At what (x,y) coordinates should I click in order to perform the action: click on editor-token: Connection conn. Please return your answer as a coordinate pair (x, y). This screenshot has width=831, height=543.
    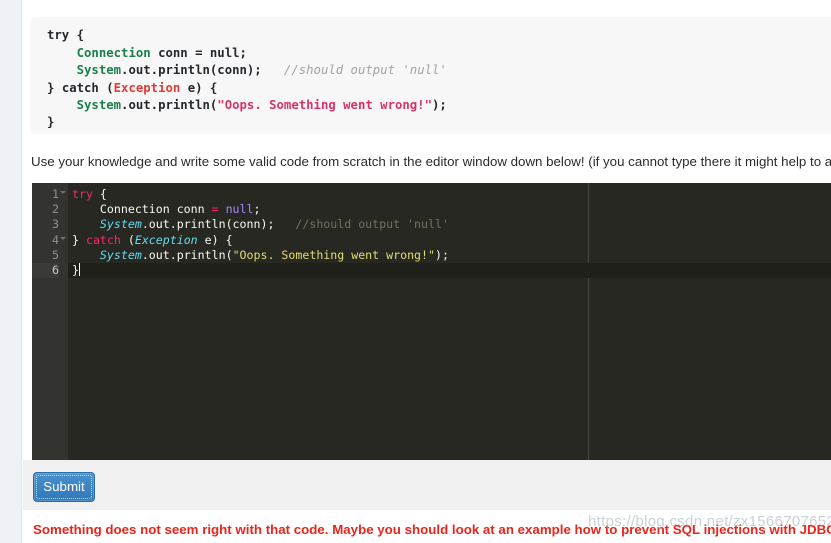
    Looking at the image, I should click on (142, 209).